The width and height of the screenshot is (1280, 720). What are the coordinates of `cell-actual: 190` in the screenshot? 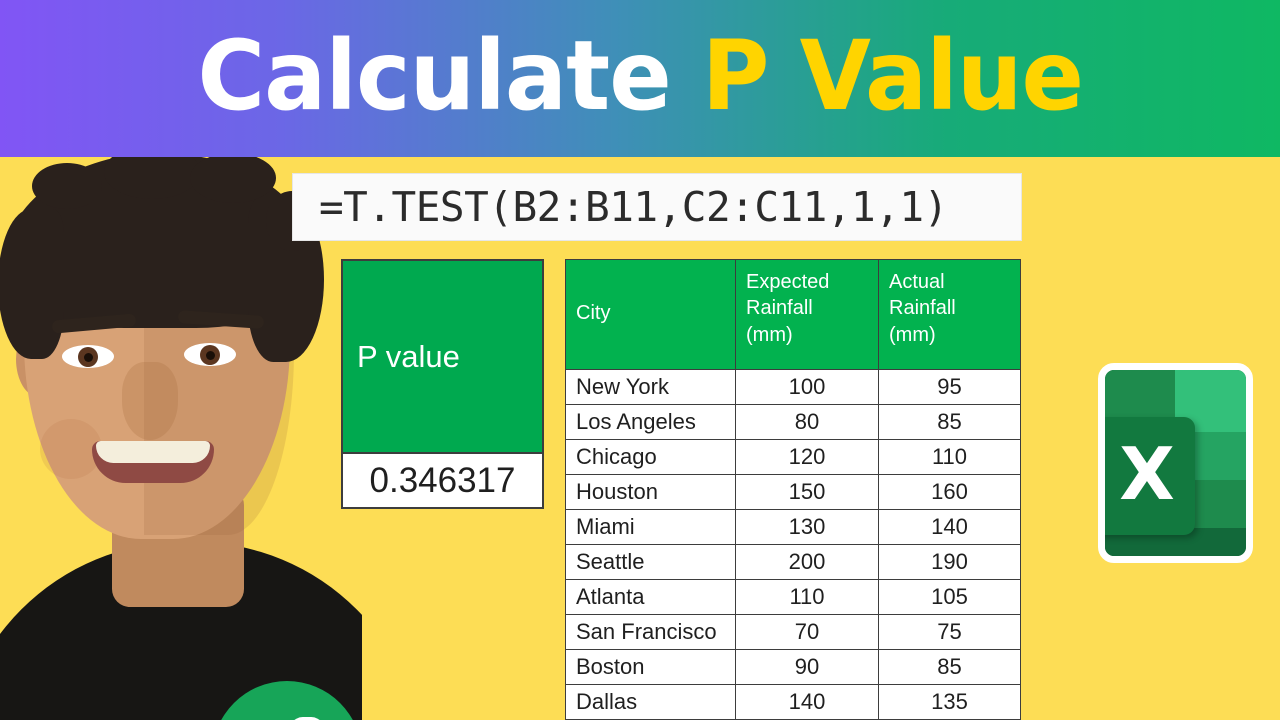 It's located at (949, 562).